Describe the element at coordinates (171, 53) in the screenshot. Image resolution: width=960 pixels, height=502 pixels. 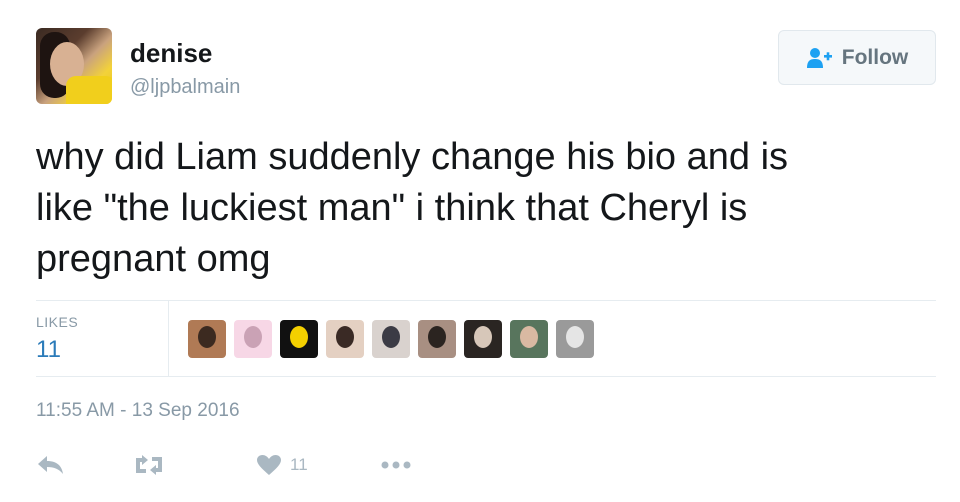
I see `display-name: denise` at that location.